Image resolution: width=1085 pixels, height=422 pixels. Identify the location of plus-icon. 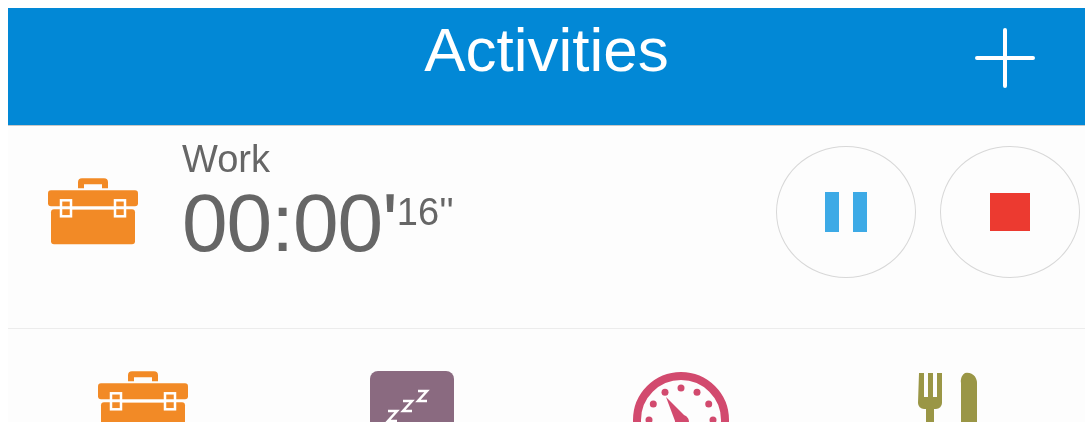
(1005, 58).